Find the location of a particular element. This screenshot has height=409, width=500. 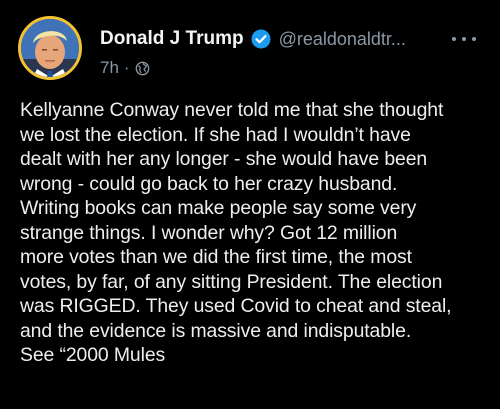

avatar-image is located at coordinates (50, 48).